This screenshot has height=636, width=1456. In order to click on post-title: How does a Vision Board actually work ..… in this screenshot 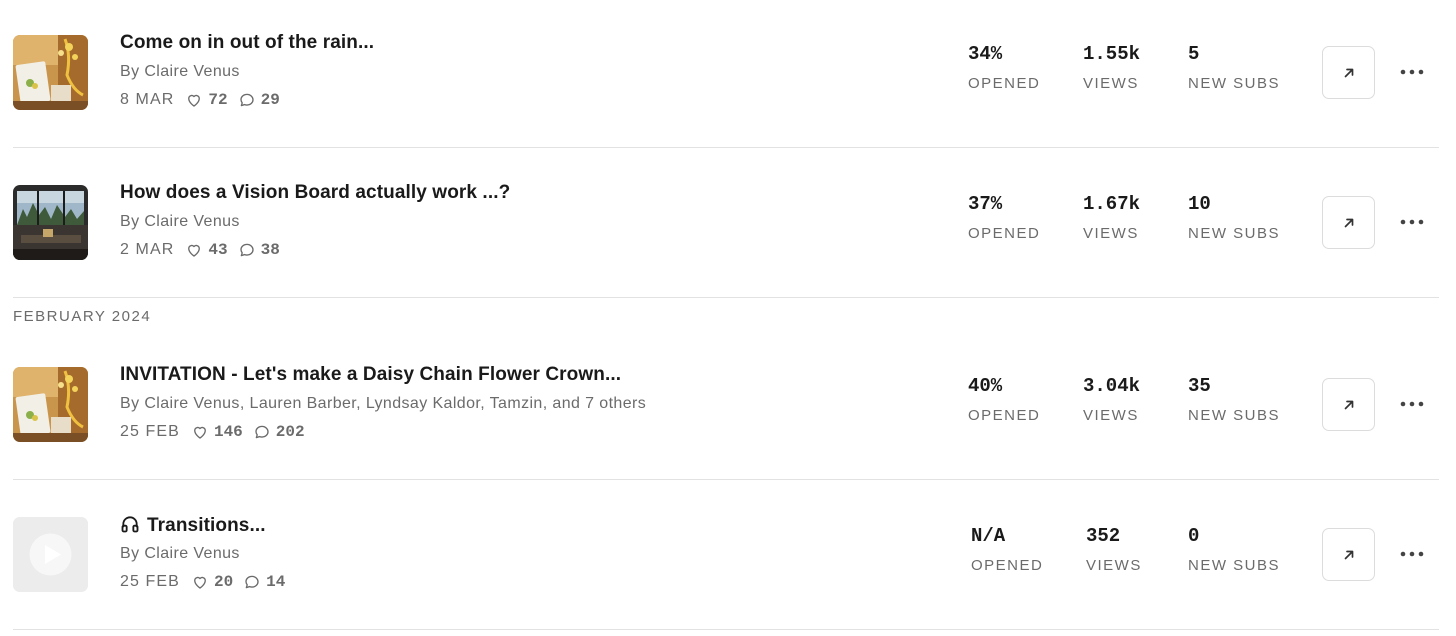, I will do `click(315, 193)`.